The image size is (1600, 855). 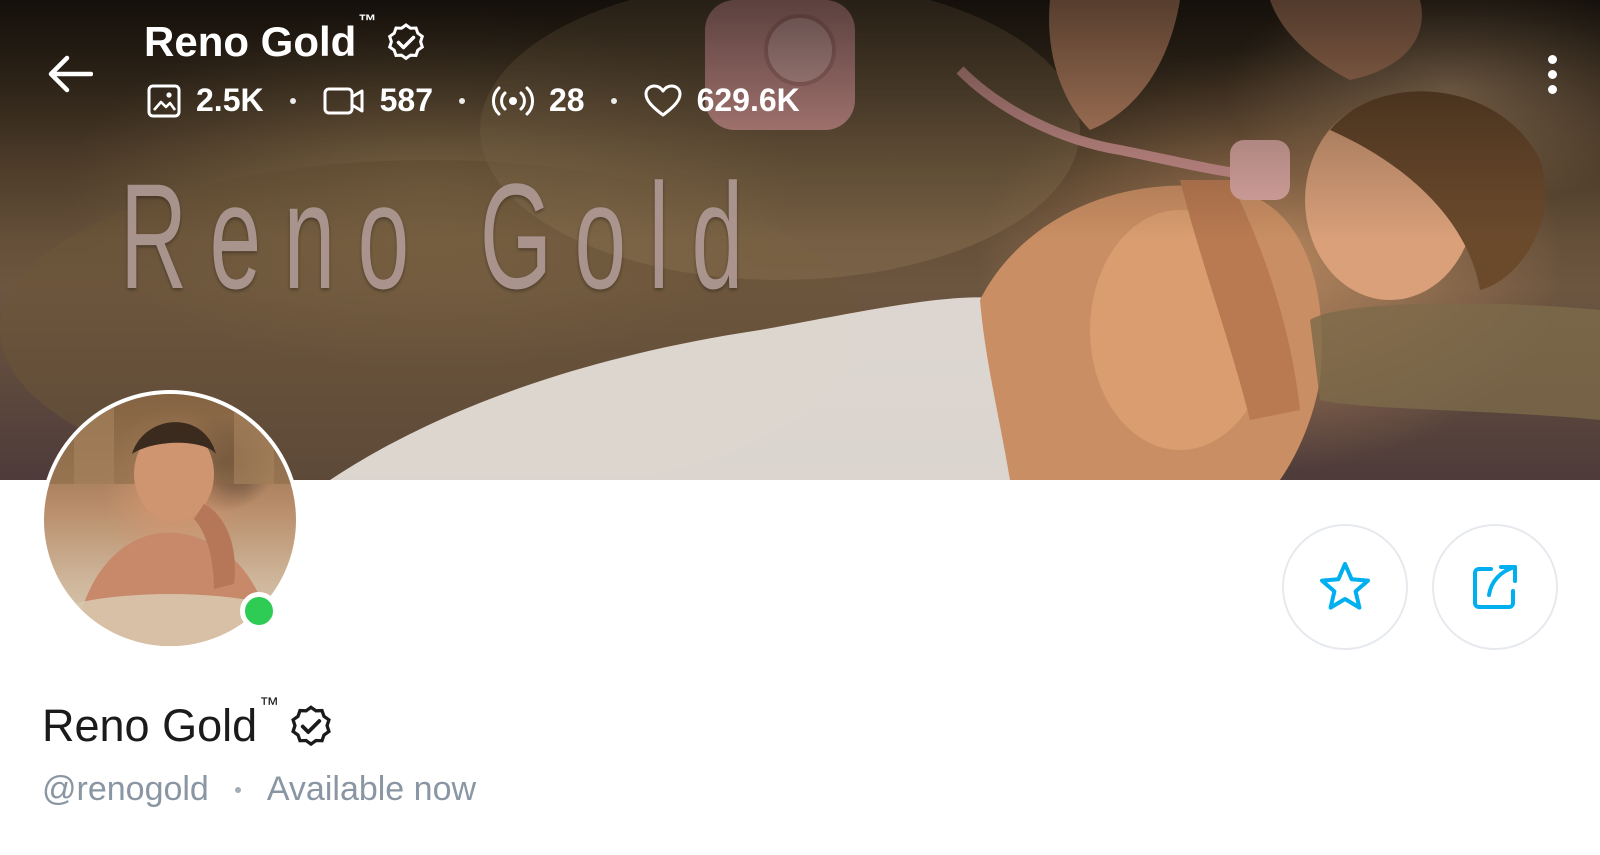 I want to click on availability-status: Available now, so click(x=371, y=789).